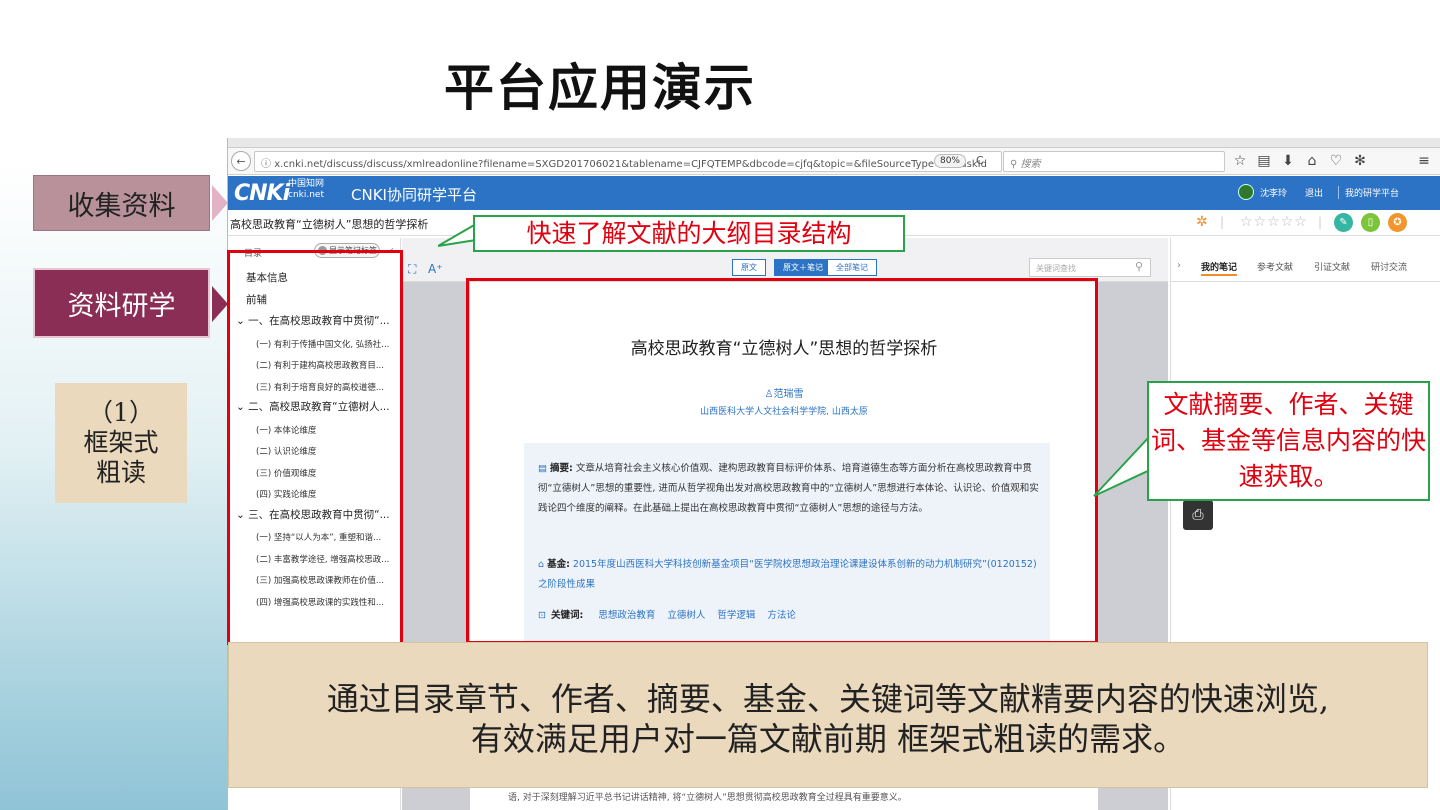  Describe the element at coordinates (1305, 260) in the screenshot. I see `notes-tabs: › 我的笔记 参考文献 引证文献 研讨交流` at that location.